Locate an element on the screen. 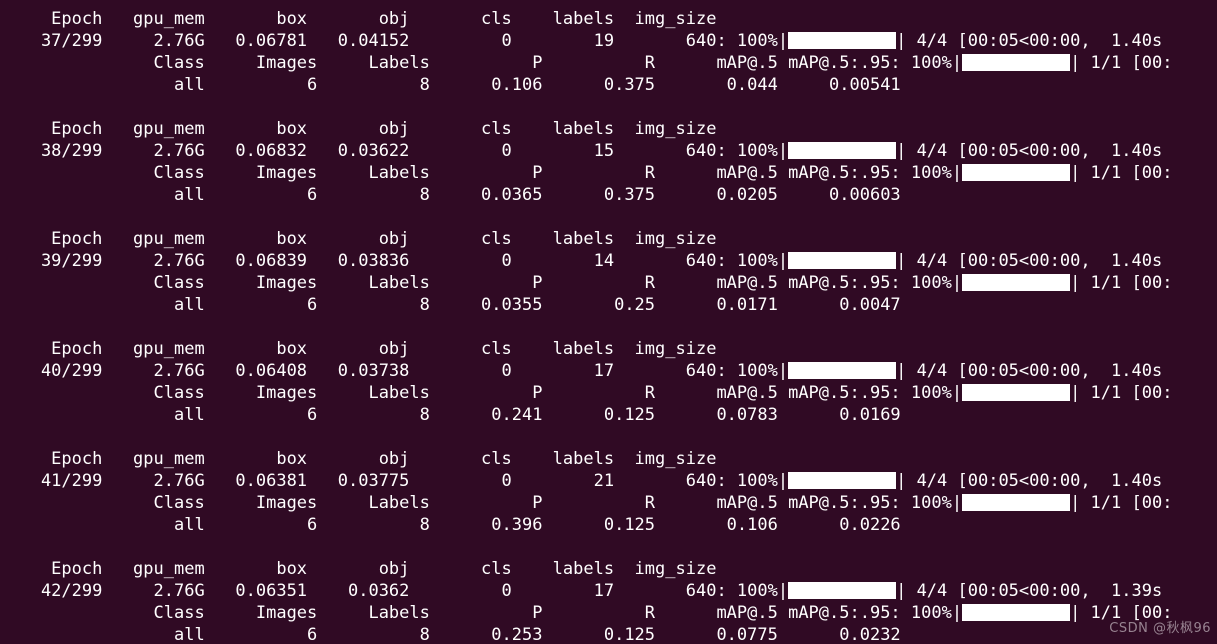 The image size is (1217, 644). terminal-line-val-row: all 6 8 0.241 0.125 0.0783 0.0169 is located at coordinates (450, 415).